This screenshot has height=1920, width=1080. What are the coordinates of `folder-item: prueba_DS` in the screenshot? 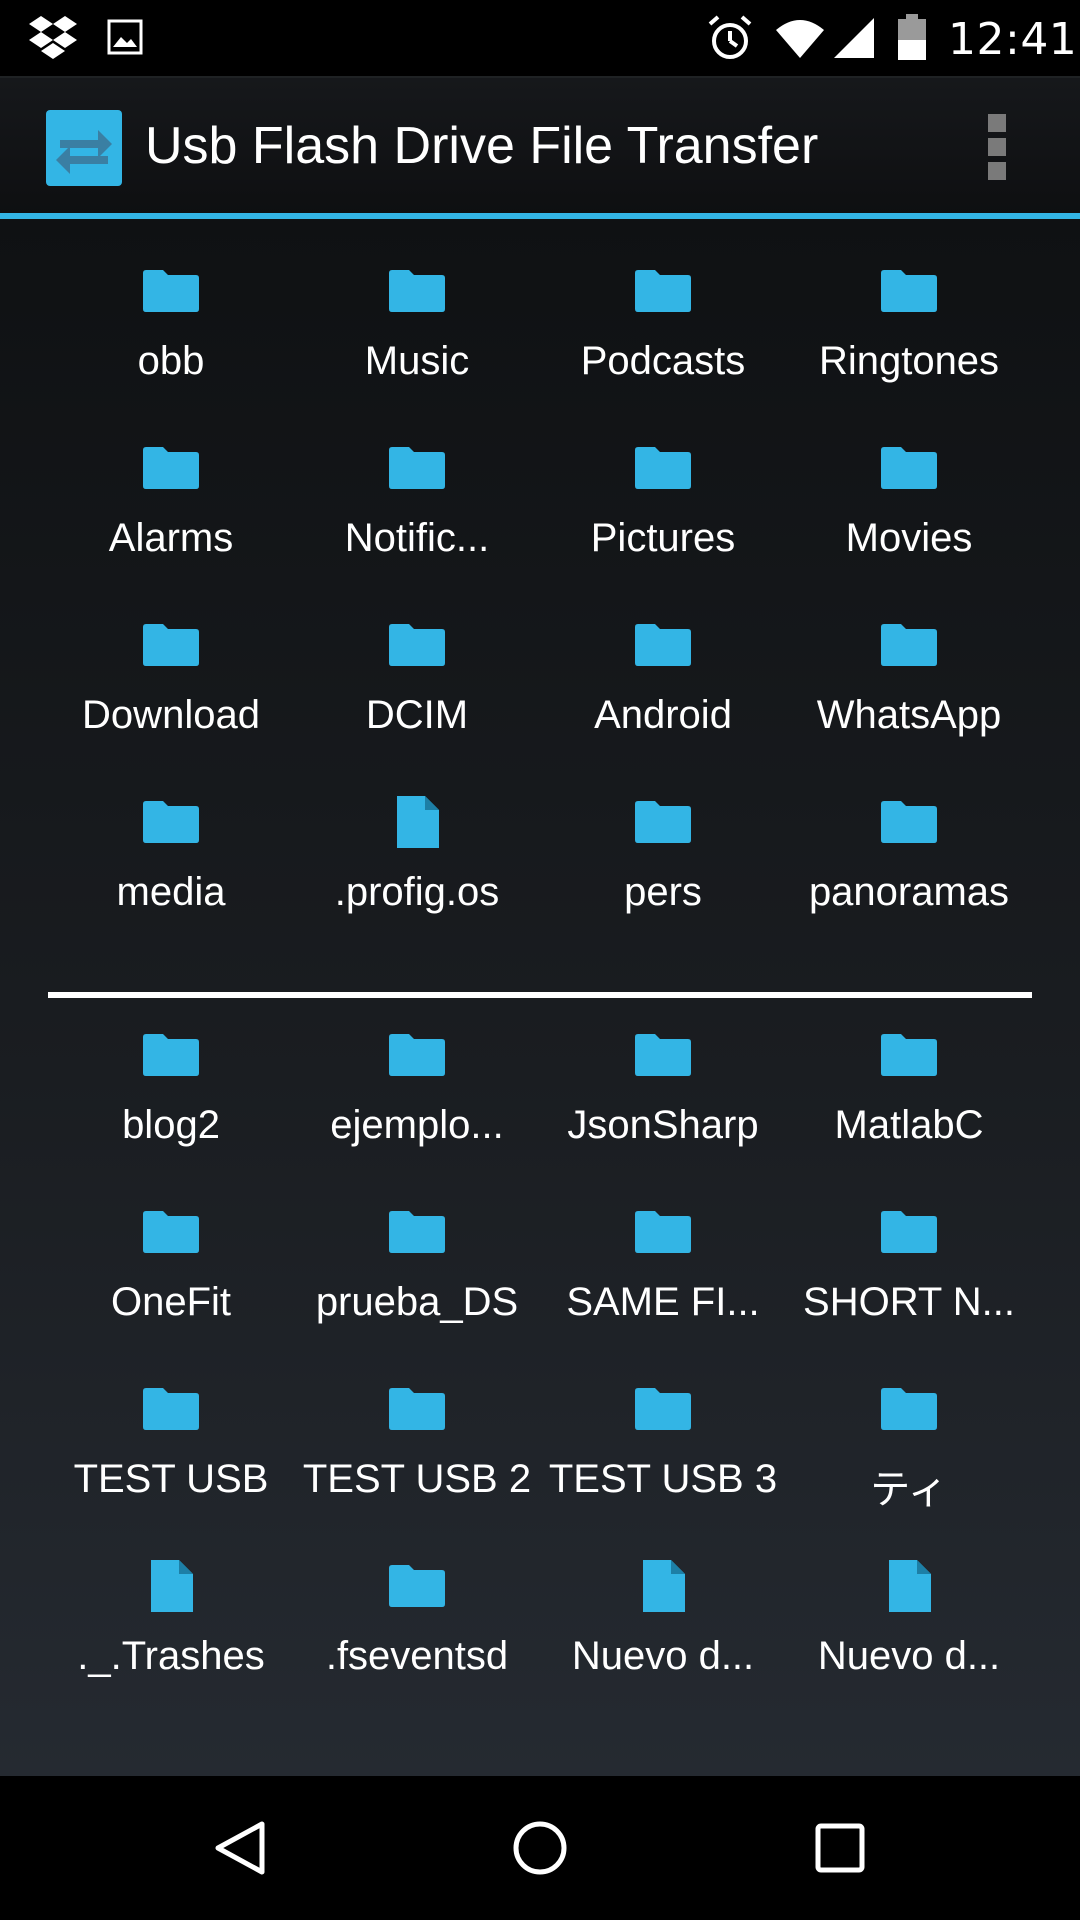 It's located at (417, 1290).